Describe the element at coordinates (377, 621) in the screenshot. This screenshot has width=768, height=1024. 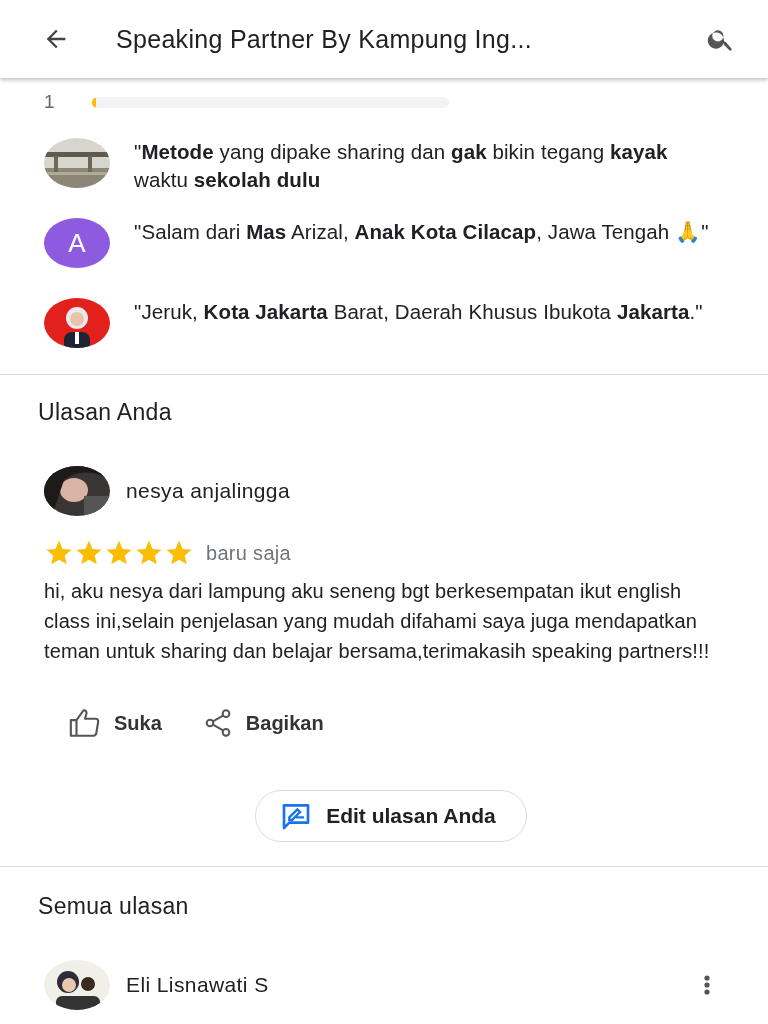
I see `review-text: hi, aku nesya dari lampung aku seneng bgt berkesempatan ikut english class ini,selain penjelasan yang mudah difahami saya juga mendapatkan teman untuk sharing dan belajar bersama,terimakasih speaking partners!!!` at that location.